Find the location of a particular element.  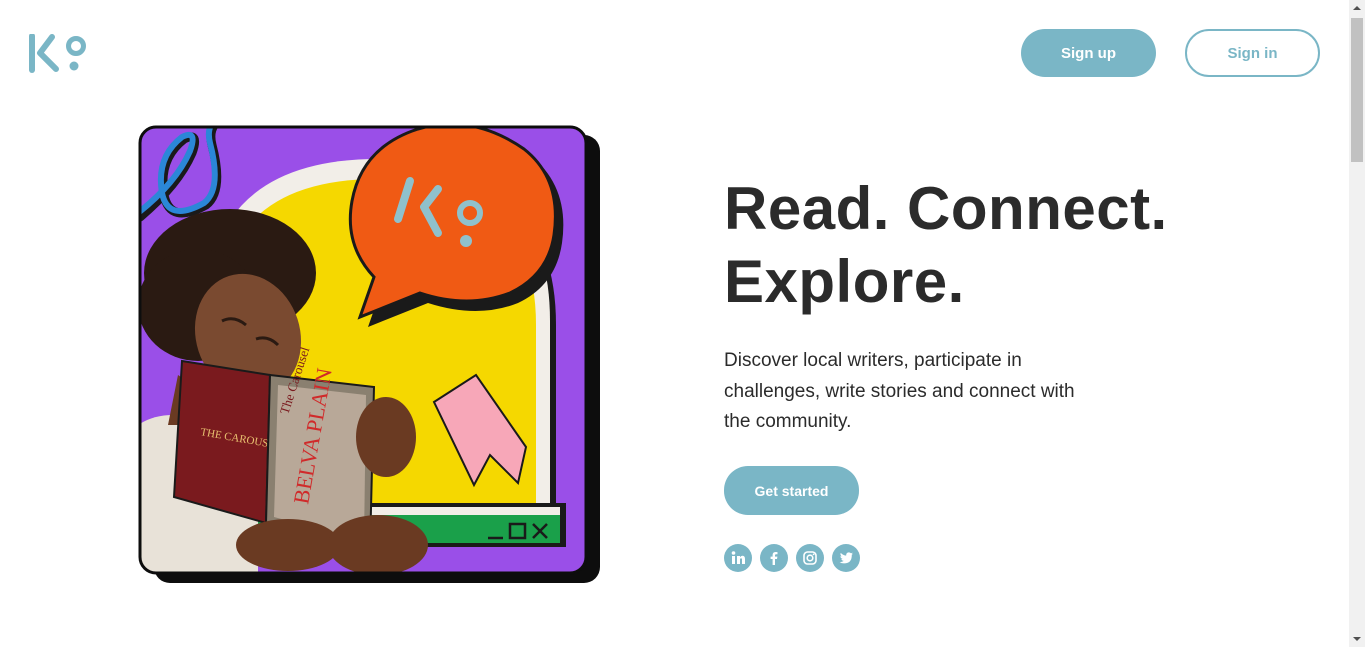

get-started-button: Get started is located at coordinates (791, 490).